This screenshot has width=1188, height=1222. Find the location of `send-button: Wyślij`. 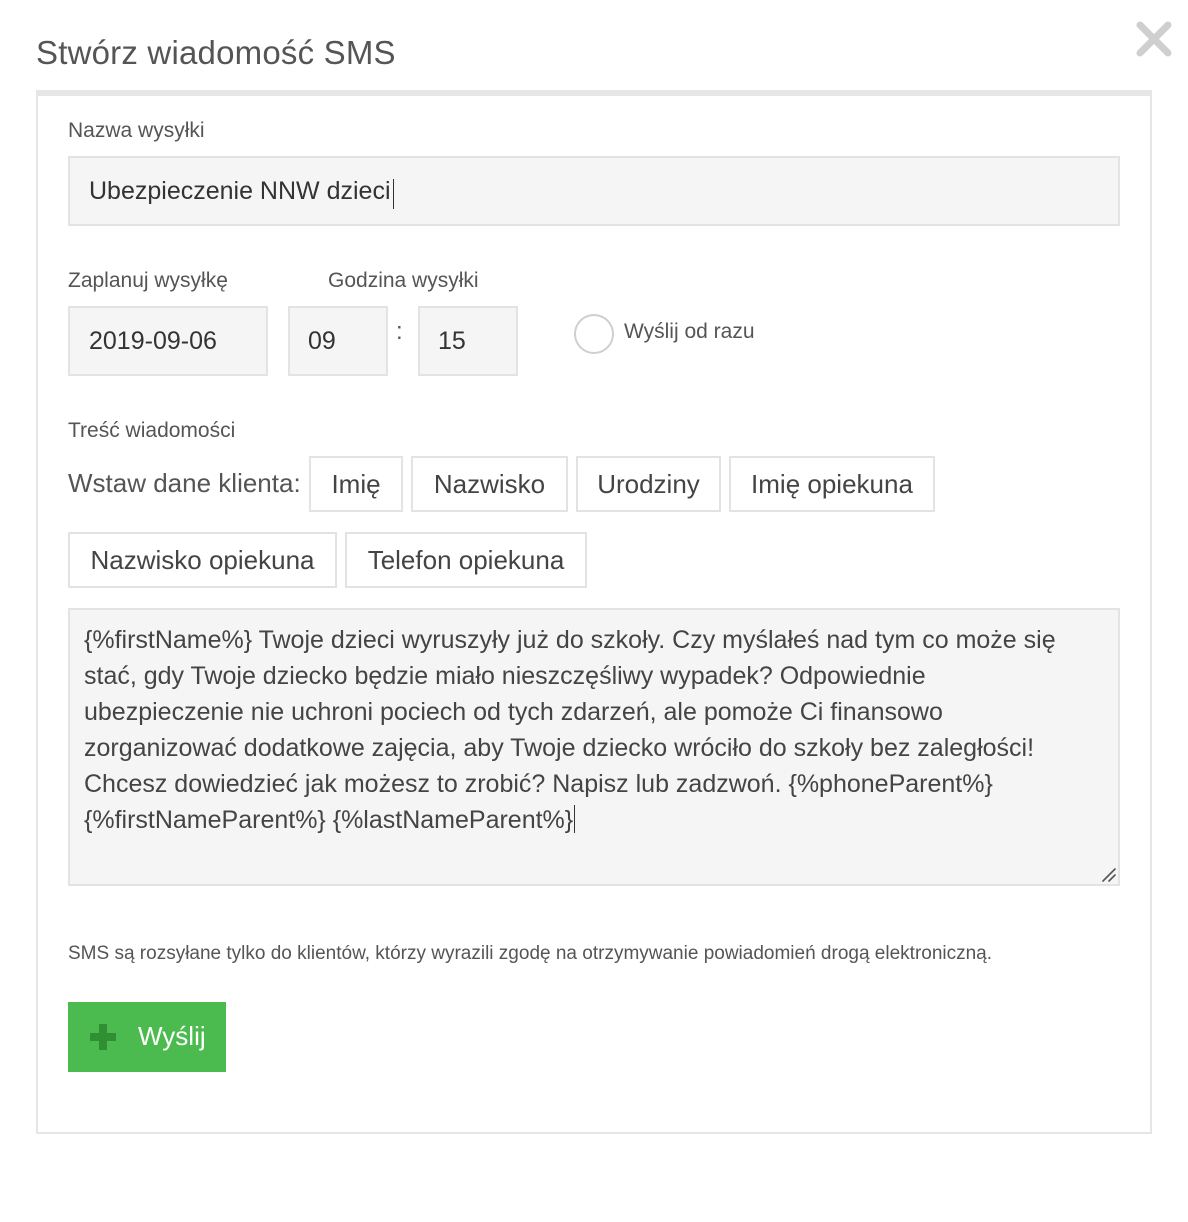

send-button: Wyślij is located at coordinates (147, 1037).